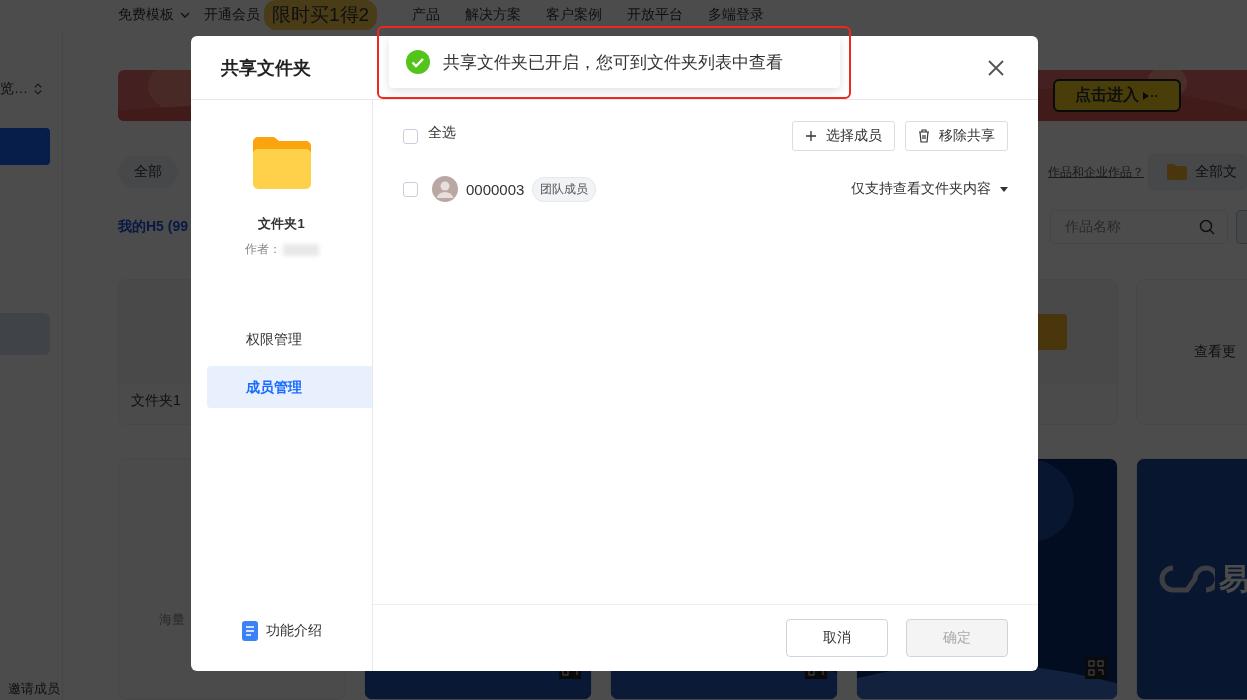  What do you see at coordinates (1191, 579) in the screenshot?
I see `template-card: 易` at bounding box center [1191, 579].